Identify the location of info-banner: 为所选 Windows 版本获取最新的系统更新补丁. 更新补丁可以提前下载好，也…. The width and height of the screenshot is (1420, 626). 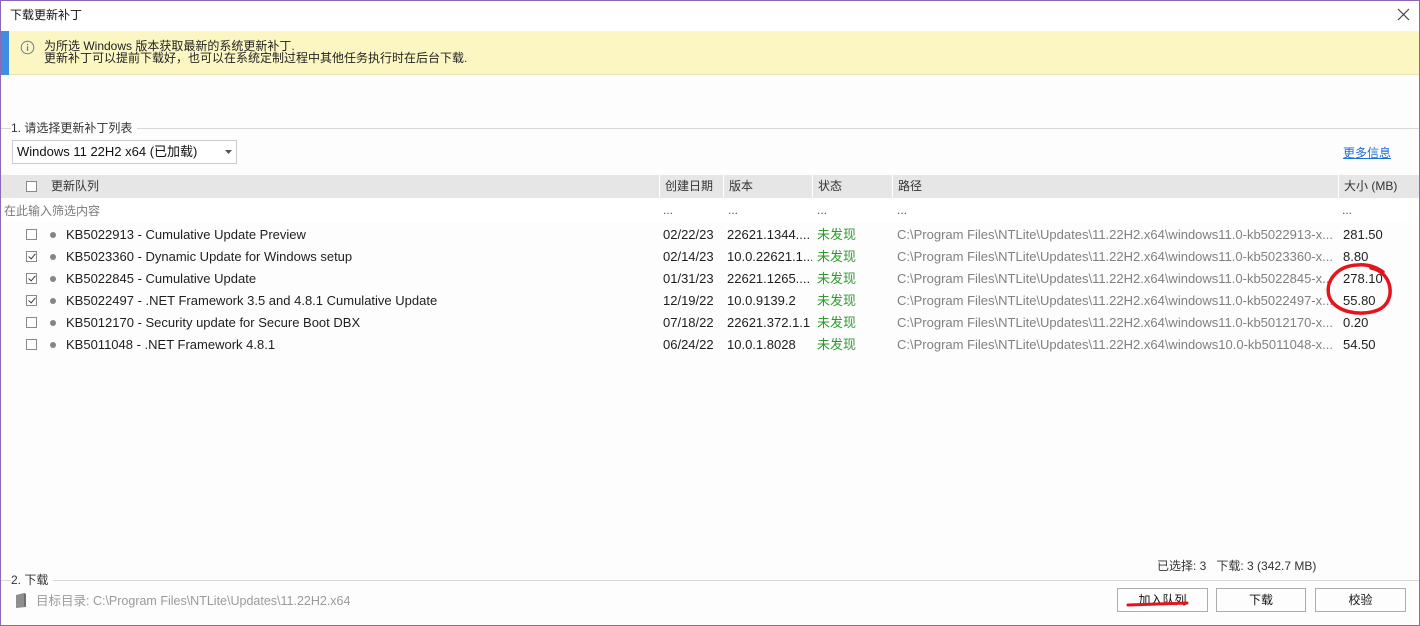
(710, 53).